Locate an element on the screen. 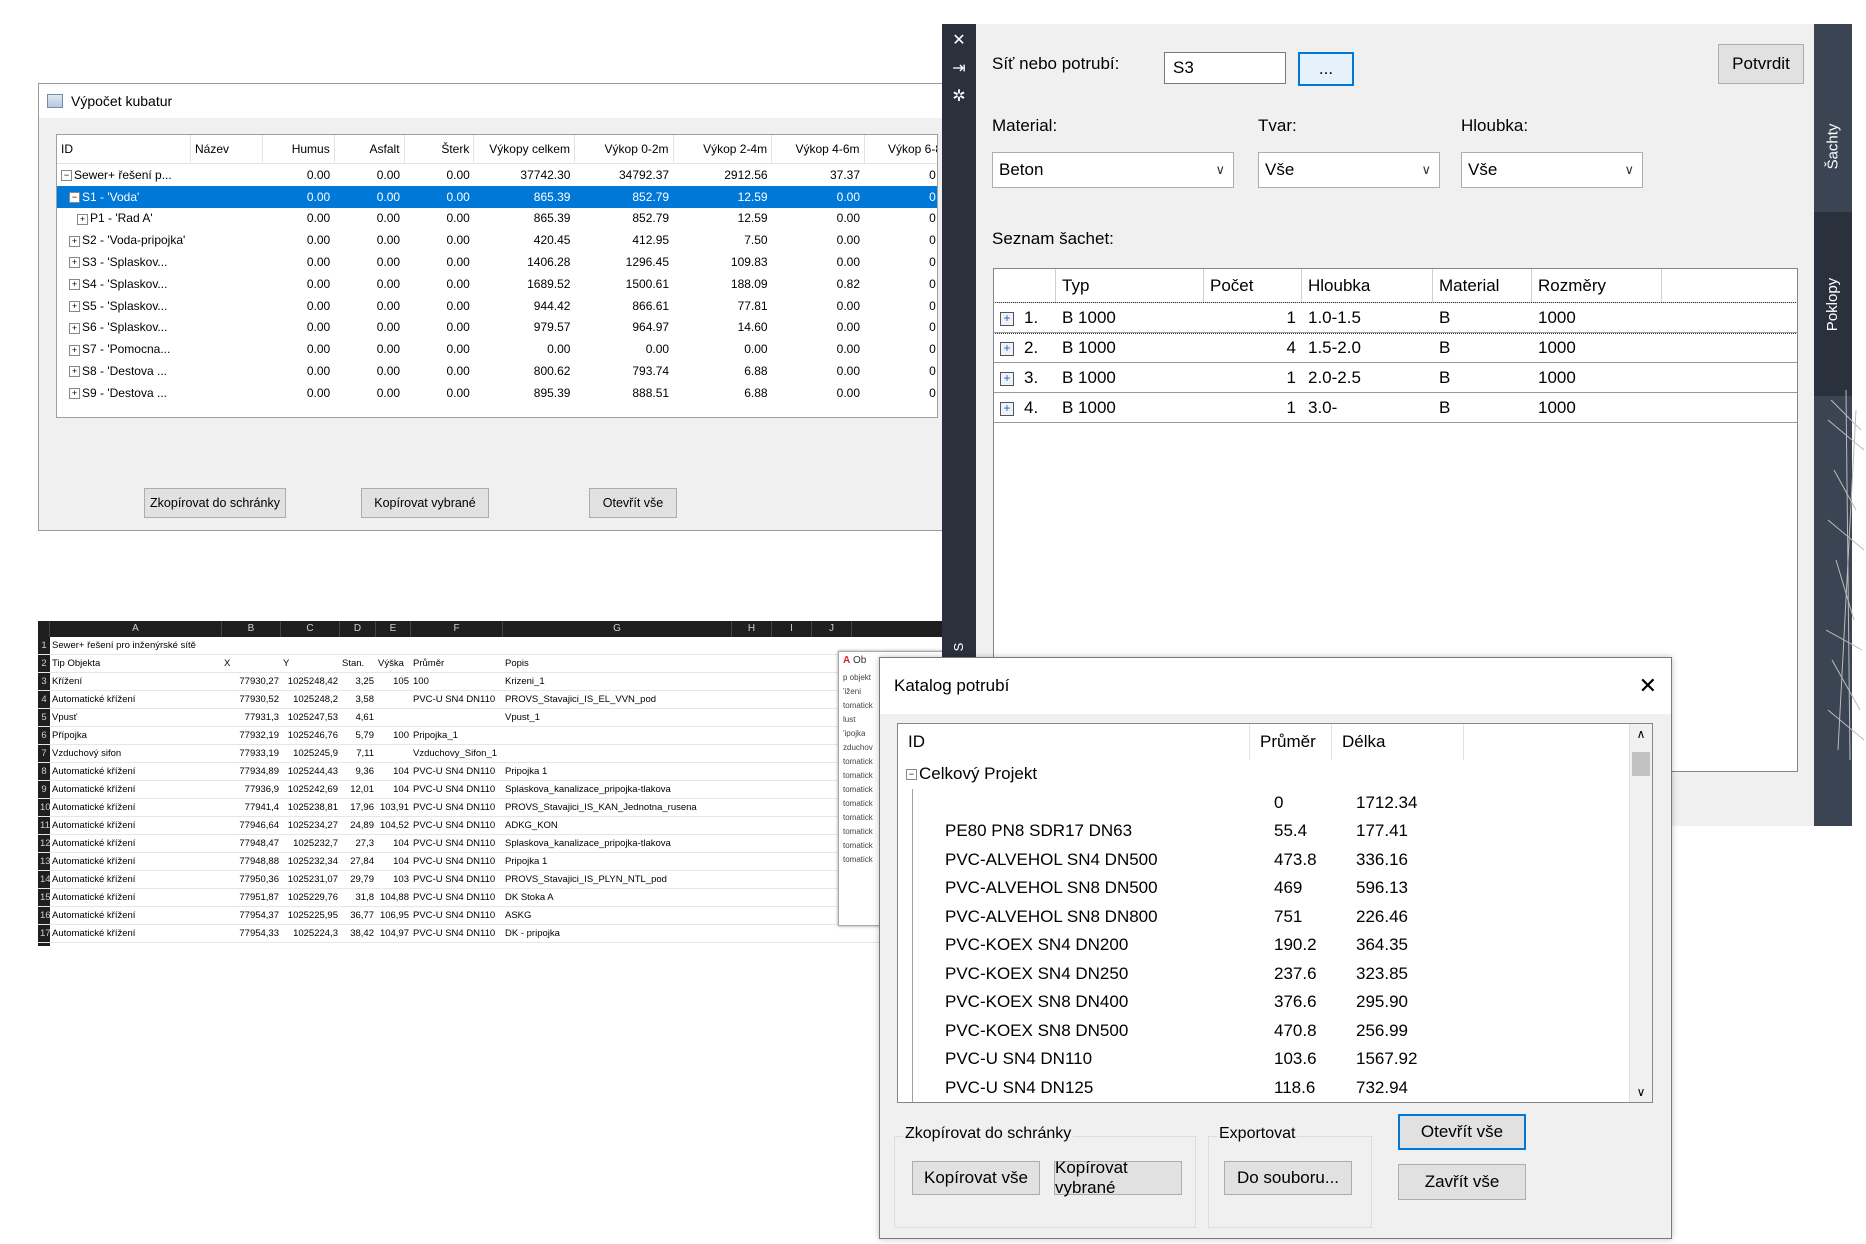 This screenshot has width=1866, height=1244. excel-cell: 1025238,81 is located at coordinates (310, 807).